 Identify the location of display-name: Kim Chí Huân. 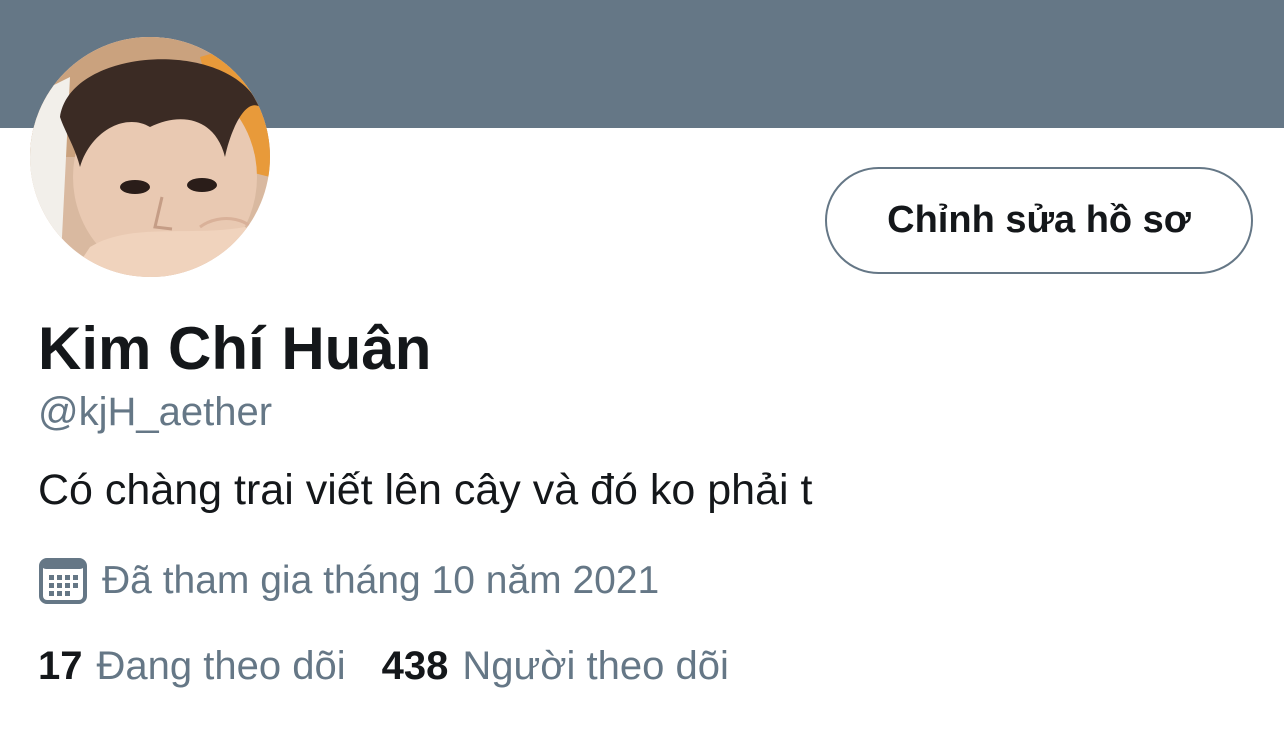
(235, 348).